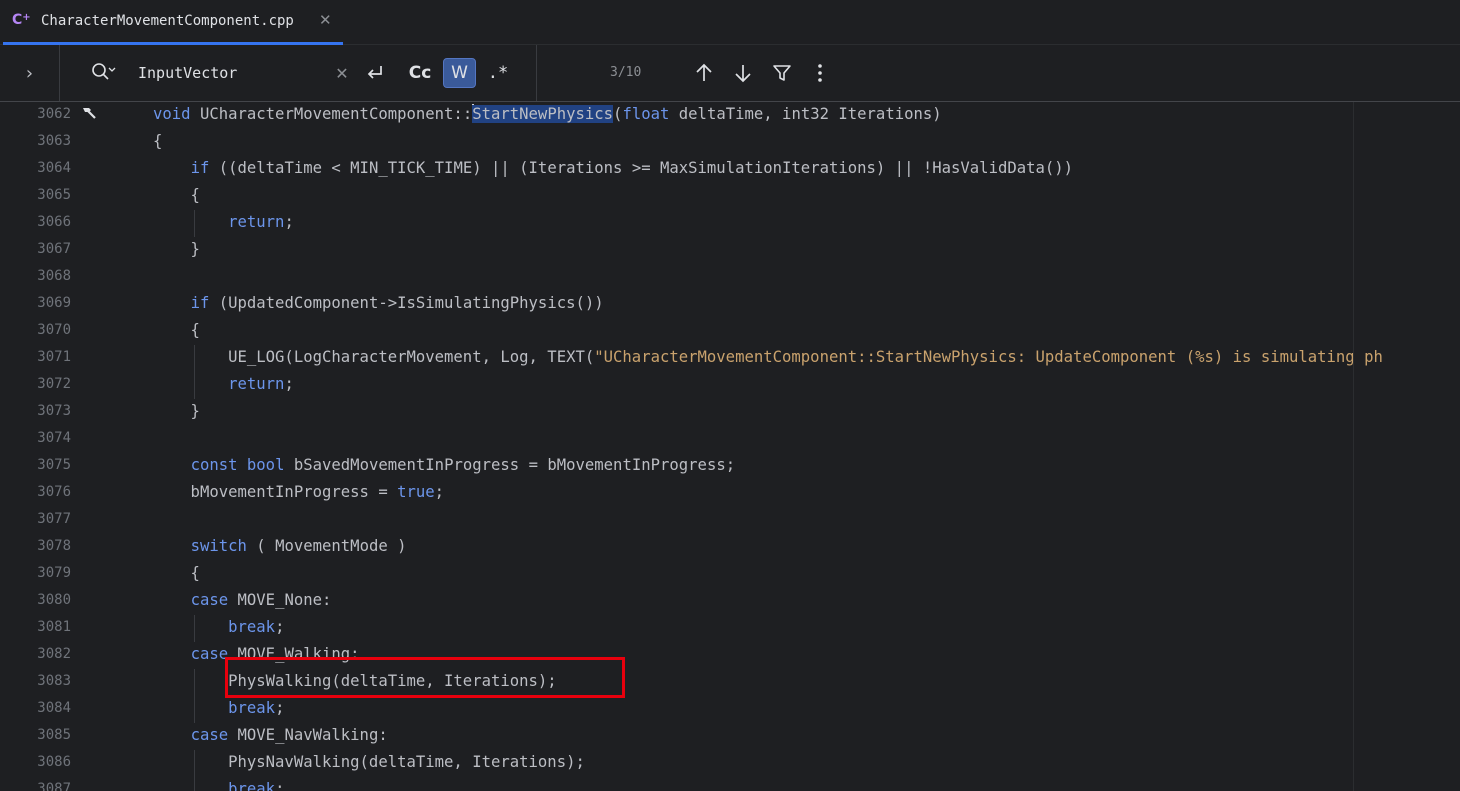  What do you see at coordinates (54, 114) in the screenshot?
I see `line-number: 3062` at bounding box center [54, 114].